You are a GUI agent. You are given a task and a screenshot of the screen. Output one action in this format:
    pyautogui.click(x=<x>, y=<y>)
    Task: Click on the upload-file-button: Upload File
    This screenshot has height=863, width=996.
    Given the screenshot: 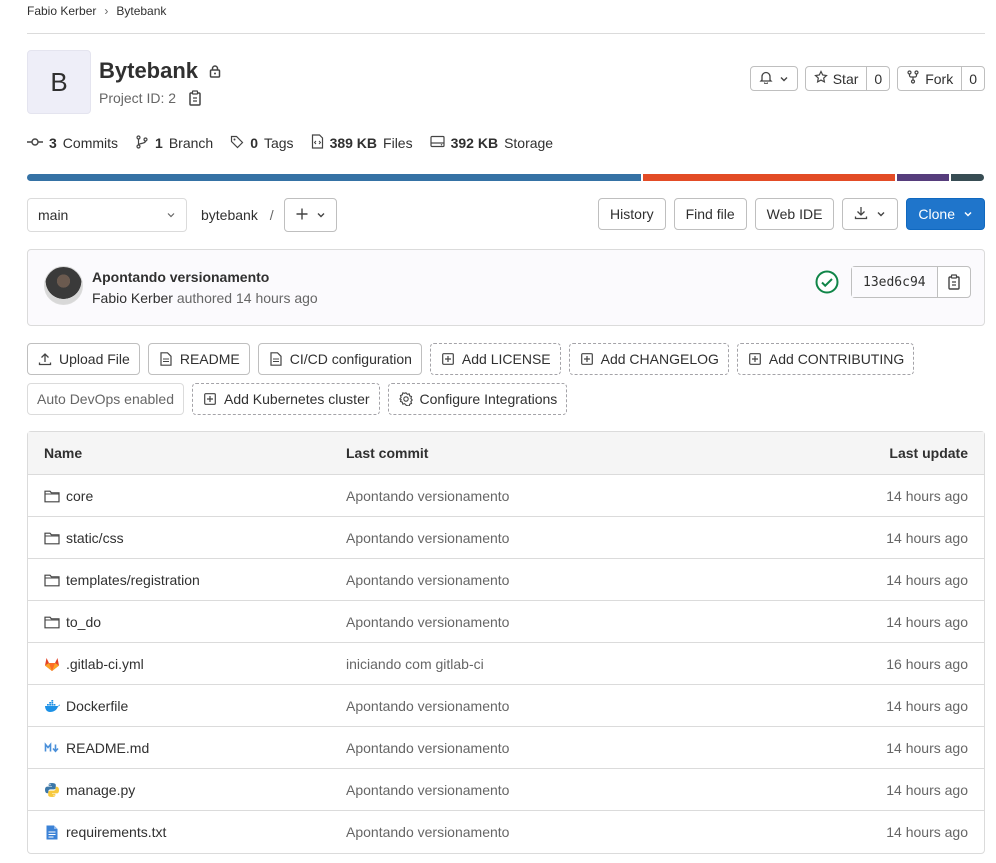 What is the action you would take?
    pyautogui.click(x=83, y=359)
    